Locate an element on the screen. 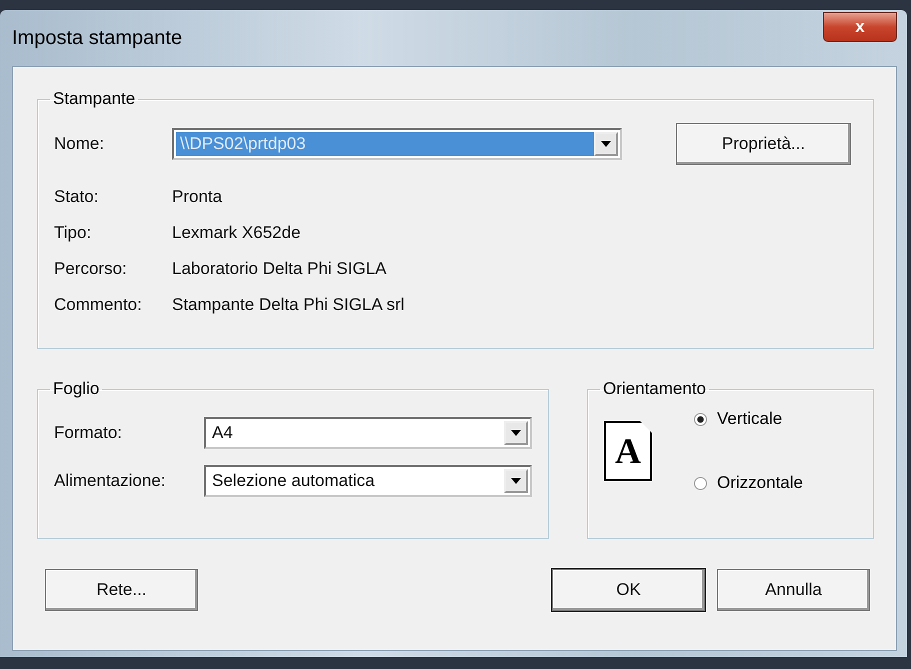 The image size is (911, 669). dropdown-value: \\DPS02\prtdp03 is located at coordinates (385, 144).